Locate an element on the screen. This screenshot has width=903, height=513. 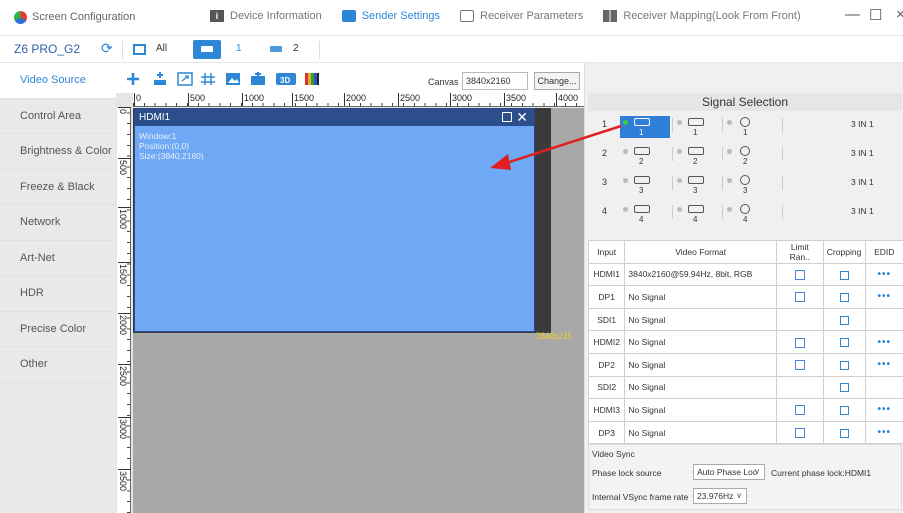
sender-1-label: 1 is located at coordinates (239, 48).